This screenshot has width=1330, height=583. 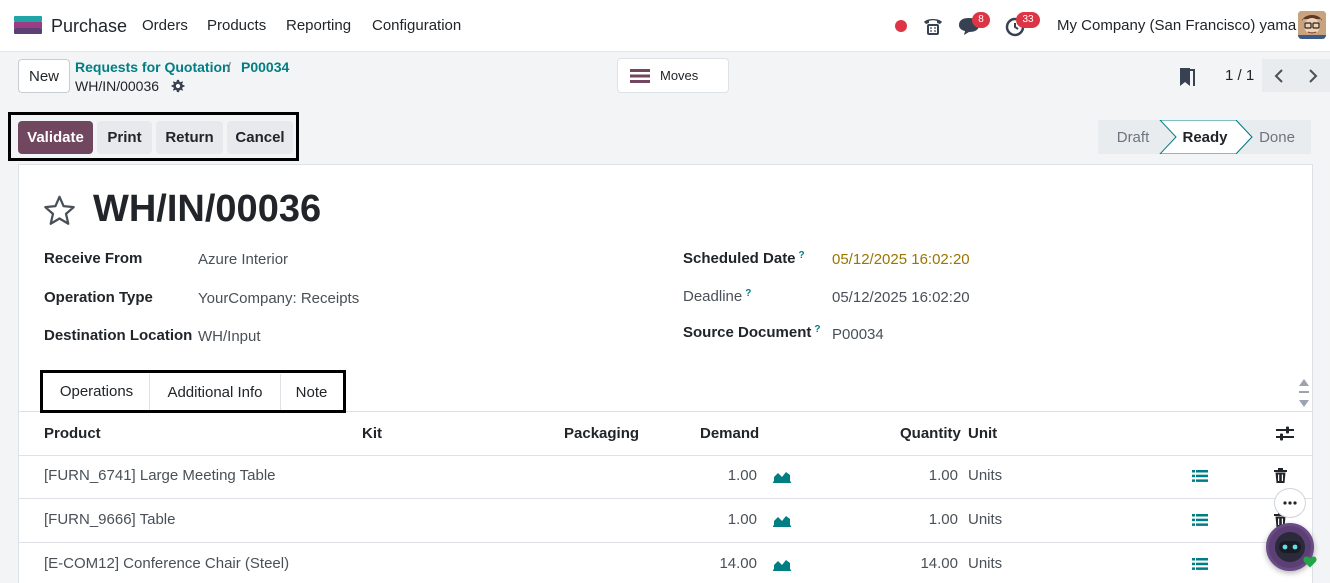 What do you see at coordinates (1176, 25) in the screenshot?
I see `company-switcher: My Company (San Francisco) yama` at bounding box center [1176, 25].